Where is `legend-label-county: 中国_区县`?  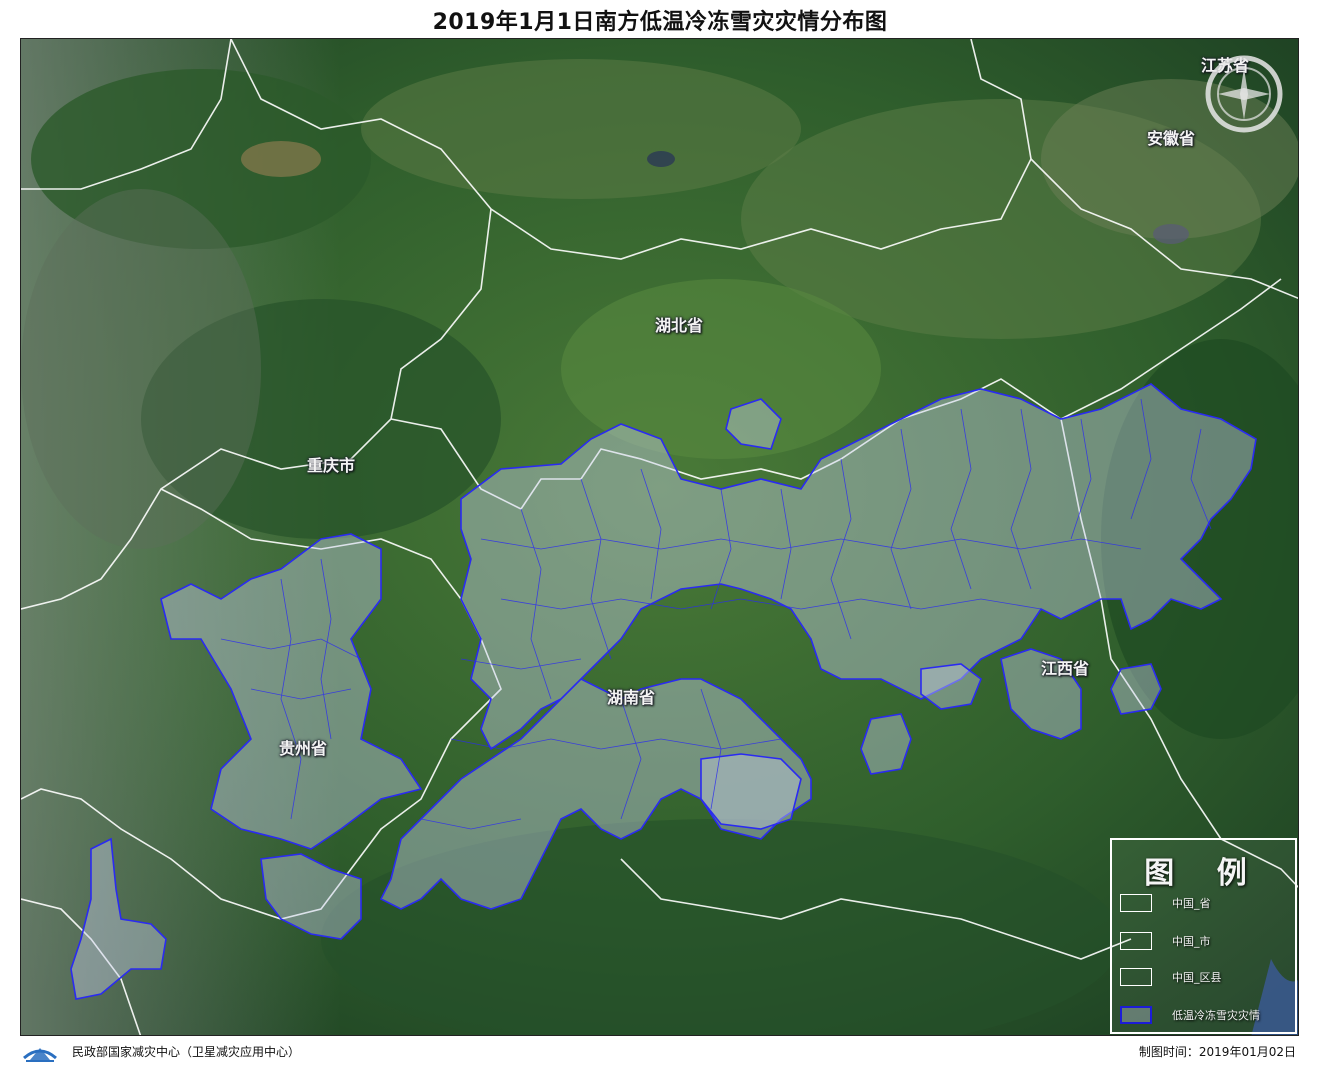 legend-label-county: 中国_区县 is located at coordinates (1197, 977).